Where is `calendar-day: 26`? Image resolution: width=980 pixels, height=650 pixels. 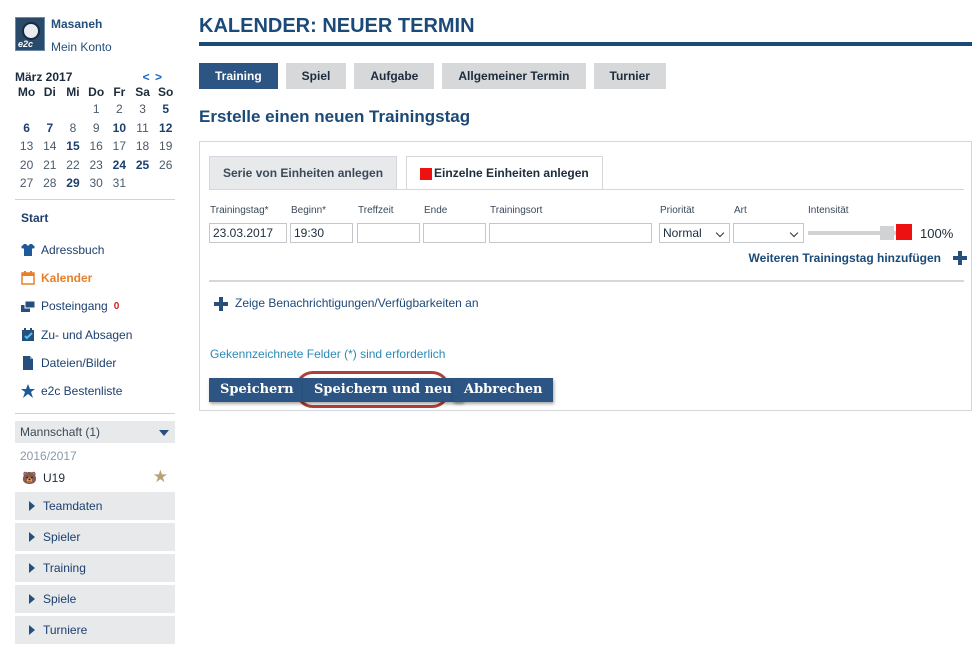 calendar-day: 26 is located at coordinates (165, 165).